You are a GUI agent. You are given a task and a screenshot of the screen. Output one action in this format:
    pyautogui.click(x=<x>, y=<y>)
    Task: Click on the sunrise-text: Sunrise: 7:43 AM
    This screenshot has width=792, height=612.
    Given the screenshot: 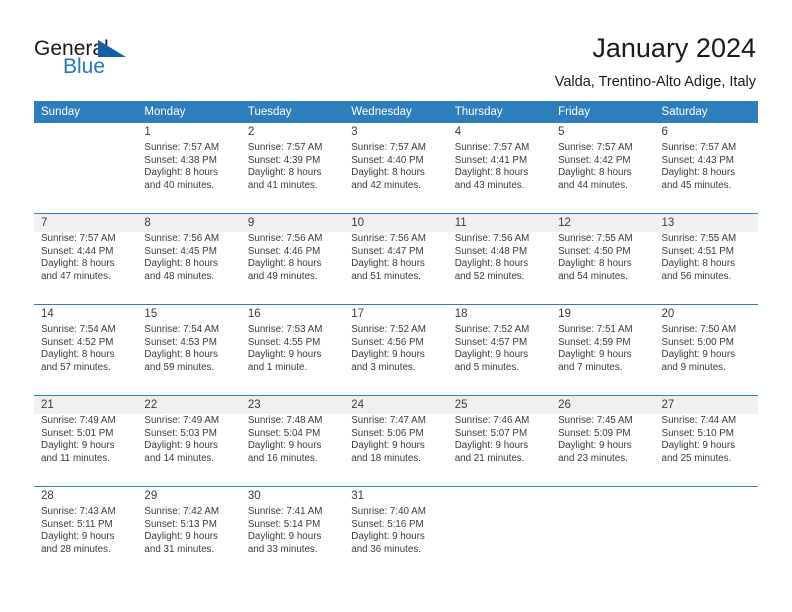 What is the action you would take?
    pyautogui.click(x=78, y=511)
    